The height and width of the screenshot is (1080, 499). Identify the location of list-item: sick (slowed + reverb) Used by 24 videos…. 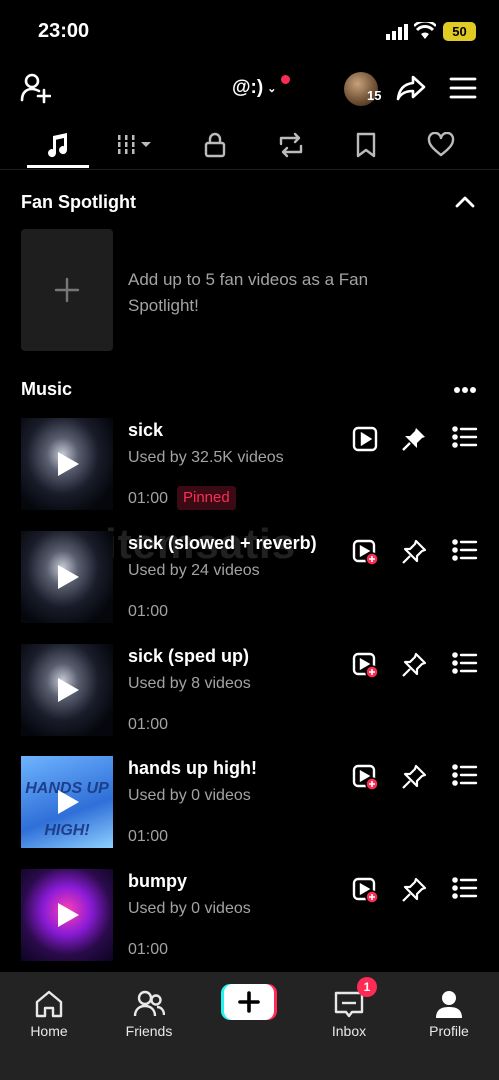
(249, 577).